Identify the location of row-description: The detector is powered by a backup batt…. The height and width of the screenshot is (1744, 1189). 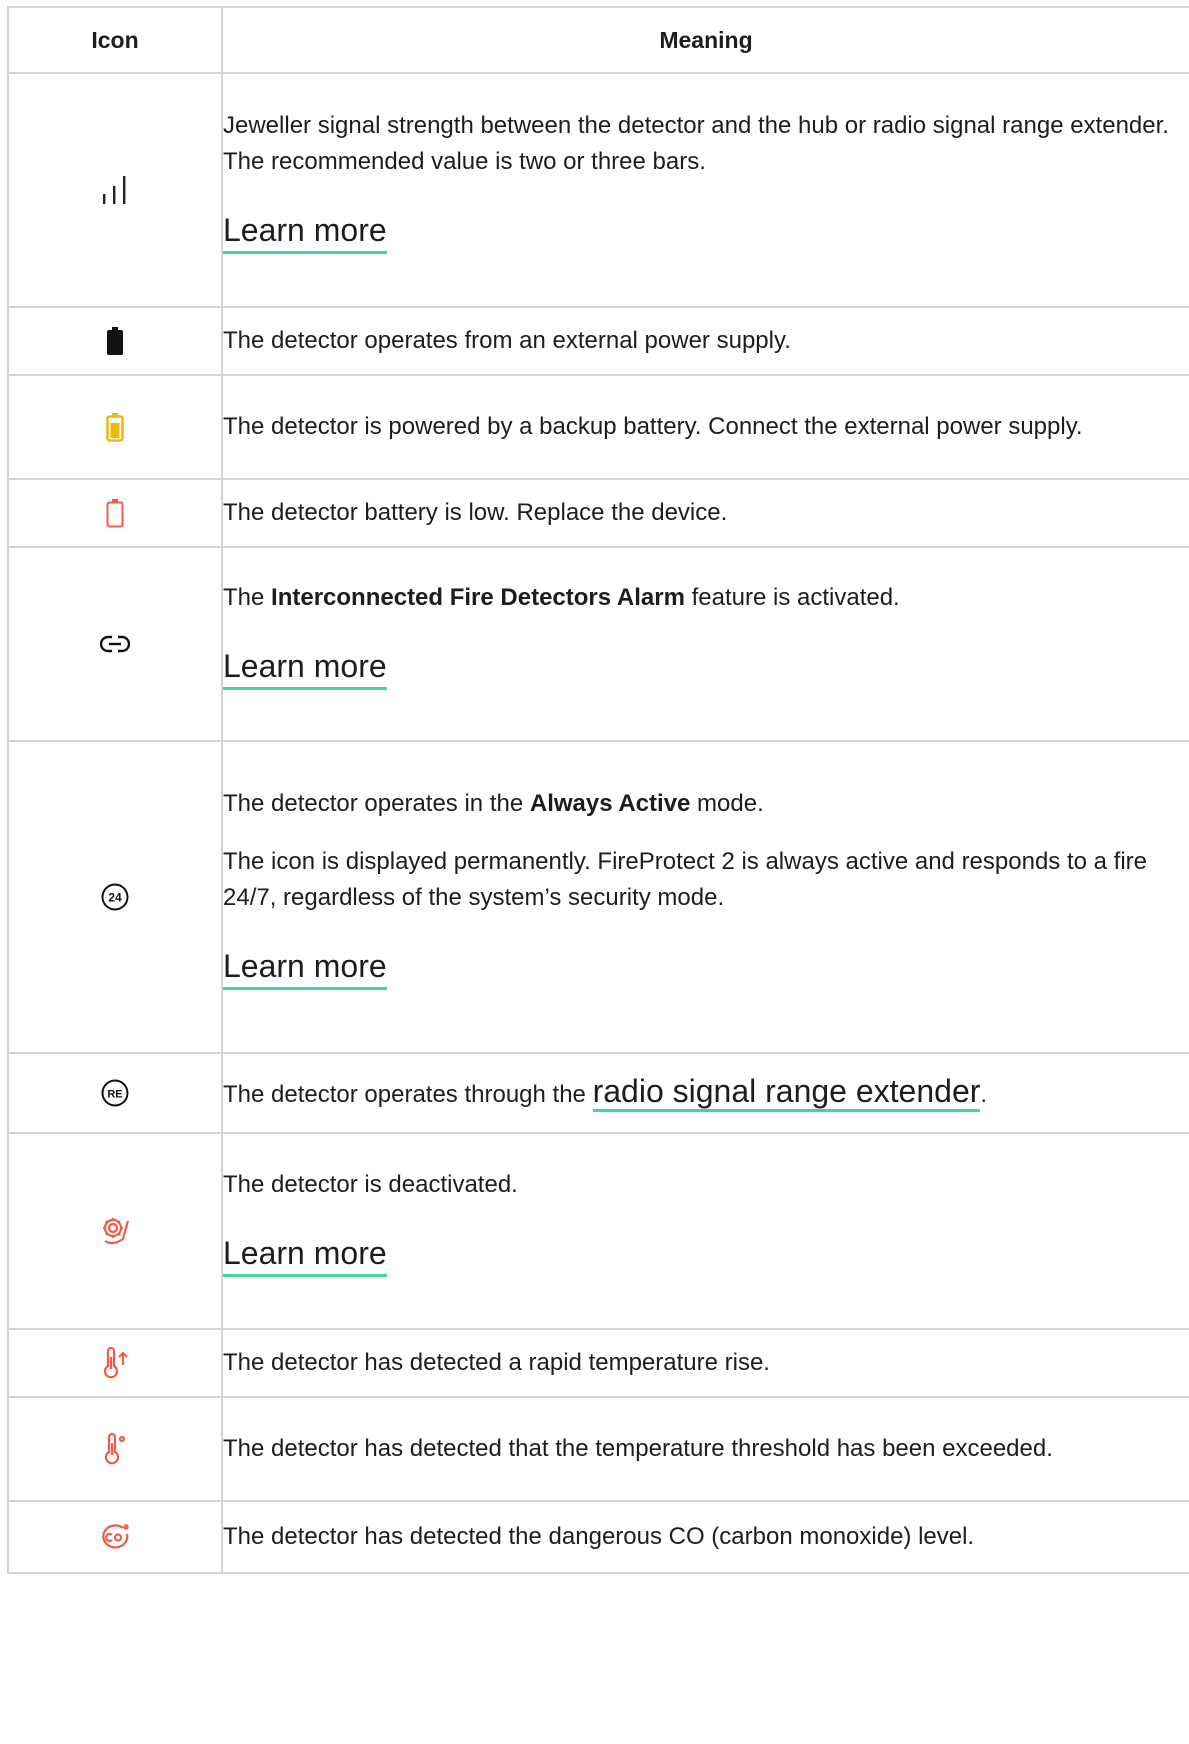
(653, 426).